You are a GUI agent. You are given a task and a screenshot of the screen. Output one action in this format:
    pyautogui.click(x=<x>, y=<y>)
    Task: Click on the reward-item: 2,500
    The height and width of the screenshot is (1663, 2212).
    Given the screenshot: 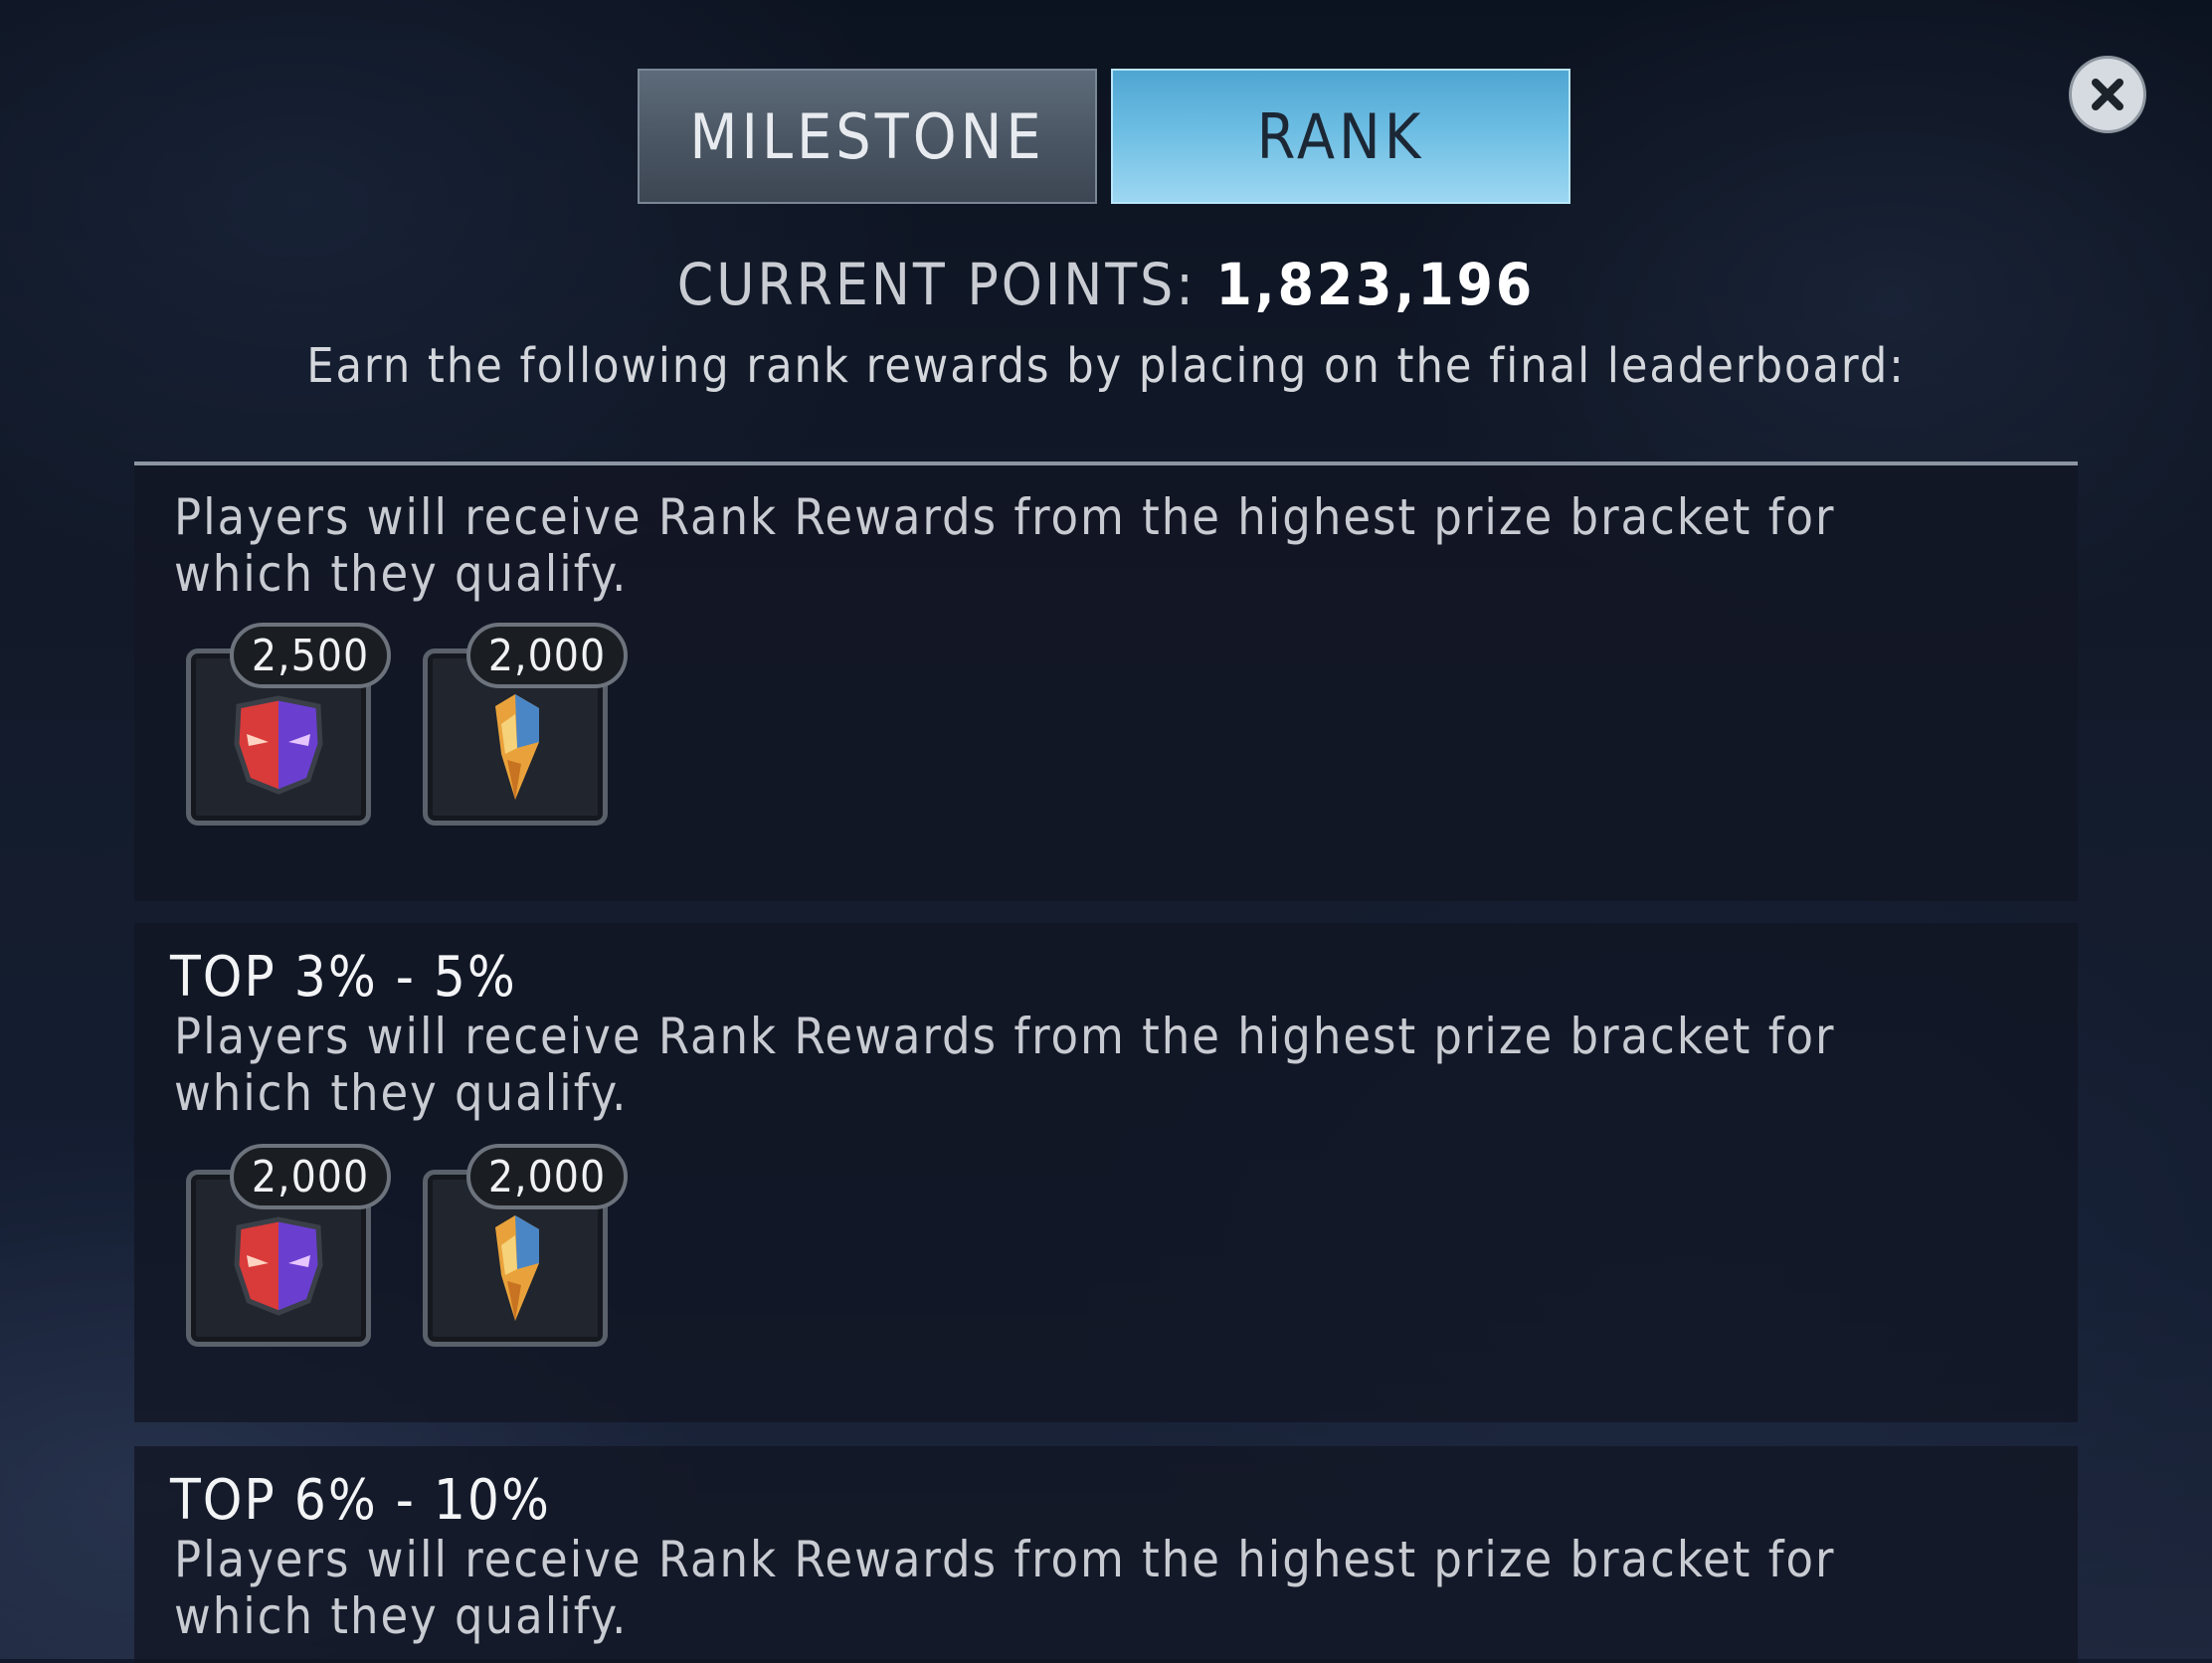 What is the action you would take?
    pyautogui.click(x=288, y=724)
    